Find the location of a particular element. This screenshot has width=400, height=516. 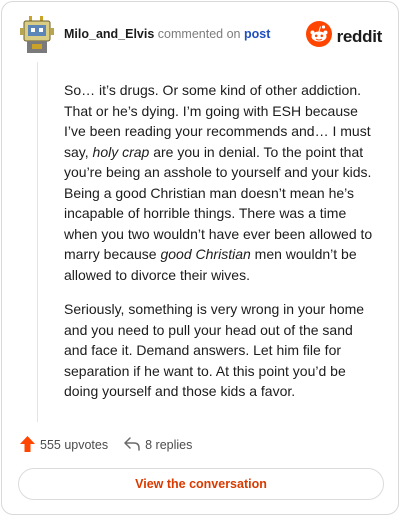

upvote-arrow-icon is located at coordinates (30, 445).